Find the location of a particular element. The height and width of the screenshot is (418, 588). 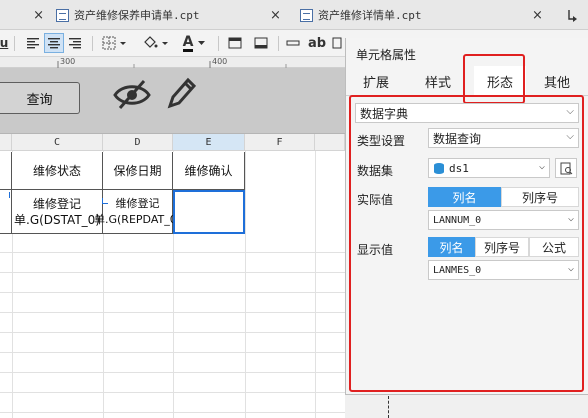

panel-title: 单元格属性 is located at coordinates (386, 55).